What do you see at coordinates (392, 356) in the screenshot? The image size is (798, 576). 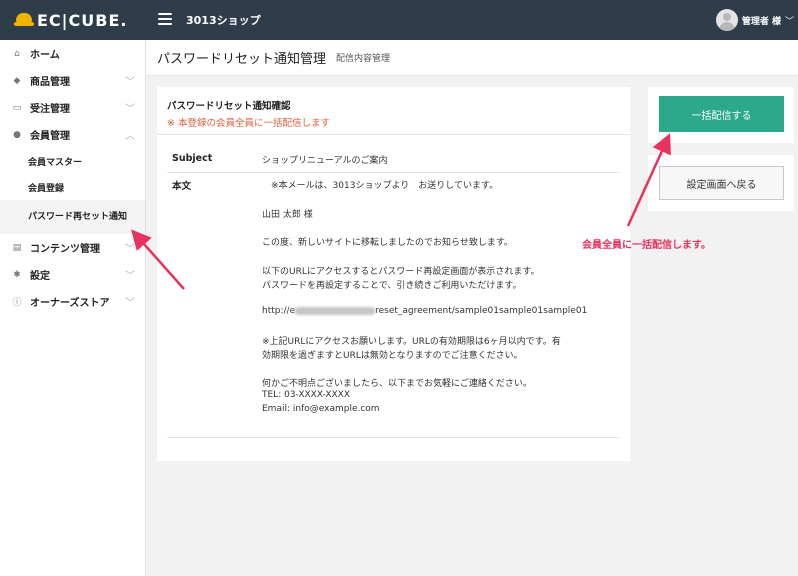 I see `body-line: 効期限を過ぎますとURLは無効となりますのでご注意ください。` at bounding box center [392, 356].